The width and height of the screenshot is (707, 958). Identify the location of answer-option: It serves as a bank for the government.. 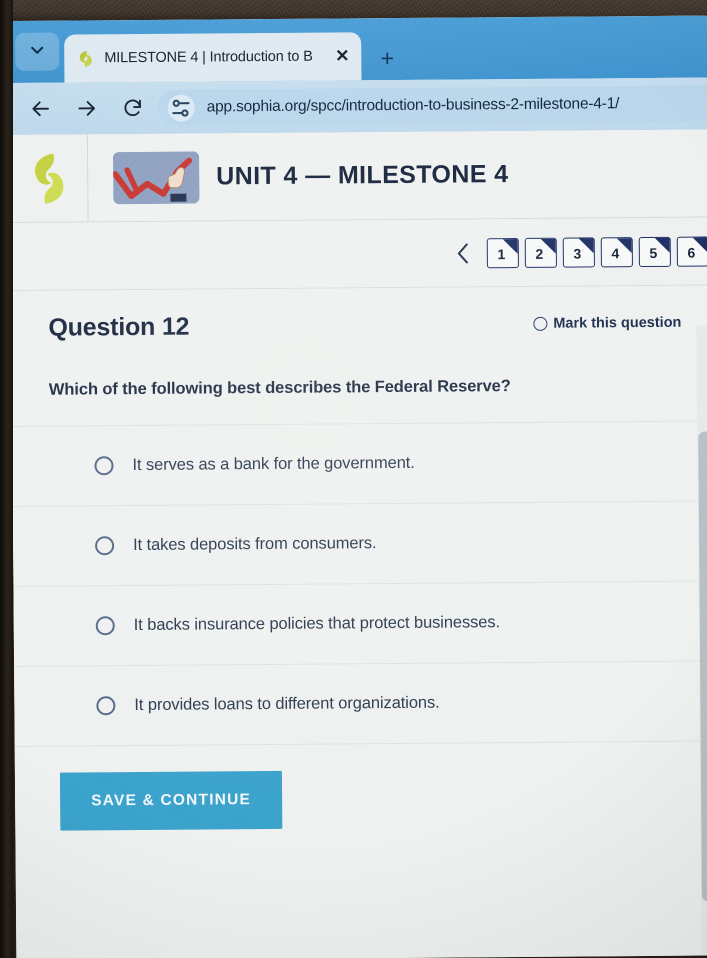
(359, 464).